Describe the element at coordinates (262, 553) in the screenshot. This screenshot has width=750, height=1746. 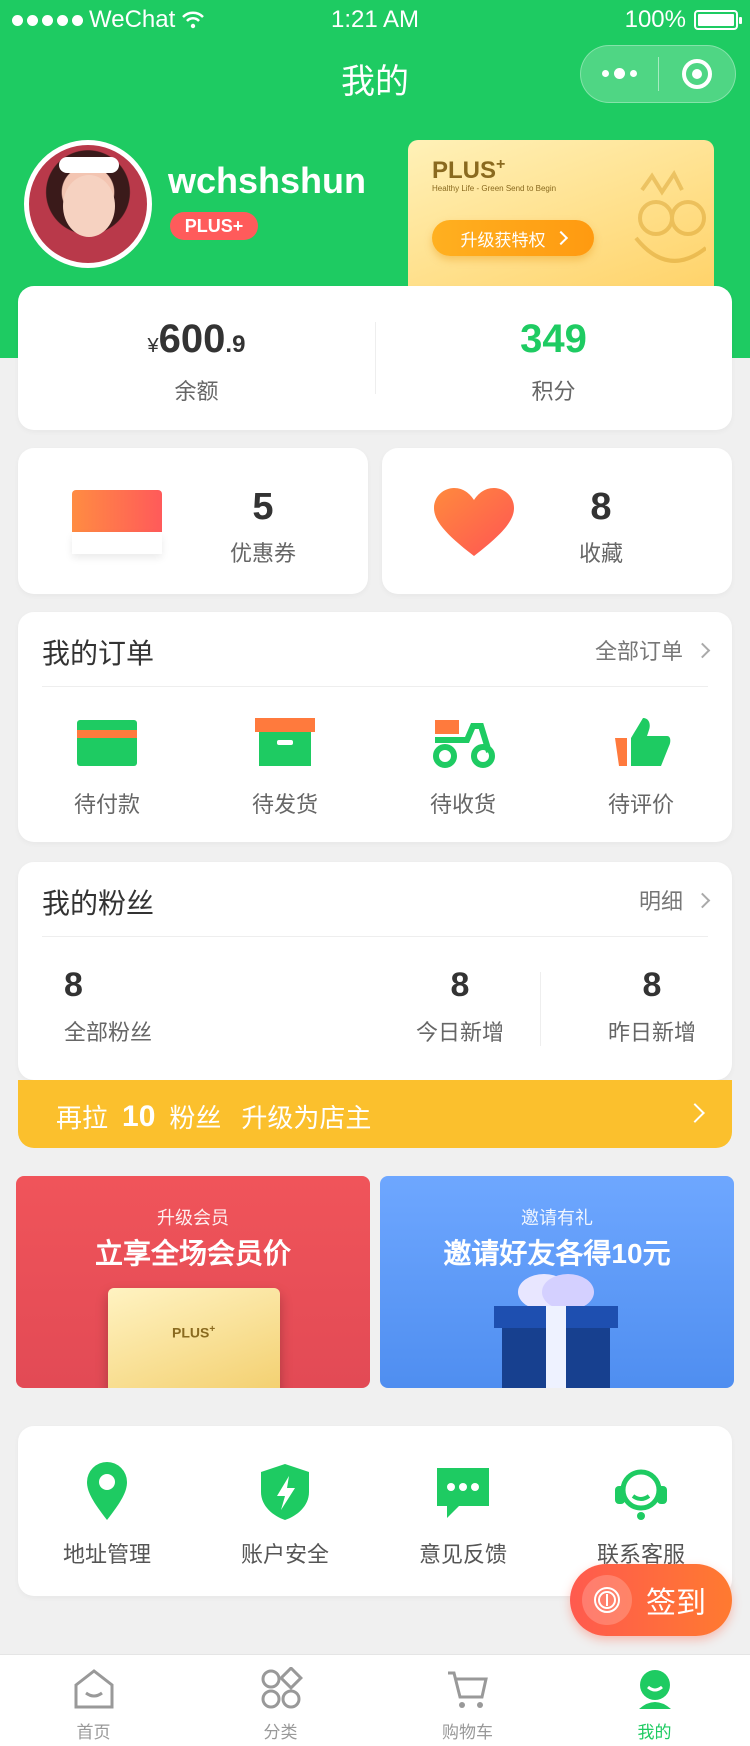
I see `coupons-label: 优惠券` at that location.